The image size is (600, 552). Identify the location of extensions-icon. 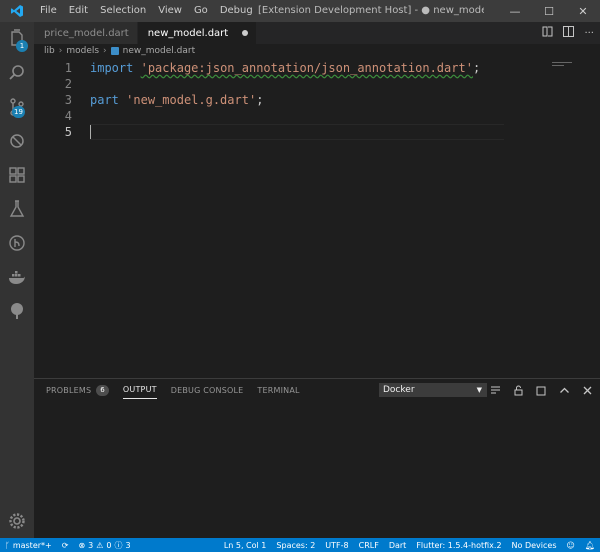
(17, 175).